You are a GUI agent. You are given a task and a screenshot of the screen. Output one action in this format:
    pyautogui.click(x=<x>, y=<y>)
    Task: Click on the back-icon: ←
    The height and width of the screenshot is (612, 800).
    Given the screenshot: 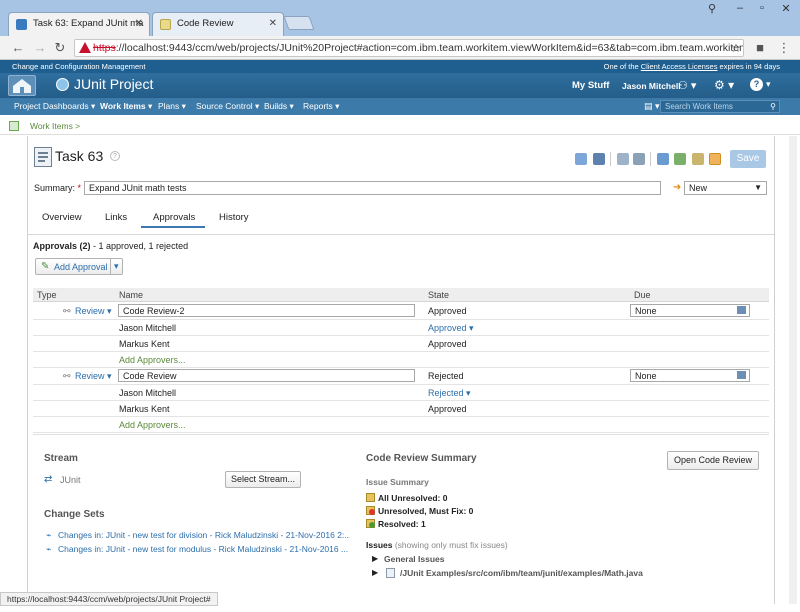 What is the action you would take?
    pyautogui.click(x=18, y=48)
    